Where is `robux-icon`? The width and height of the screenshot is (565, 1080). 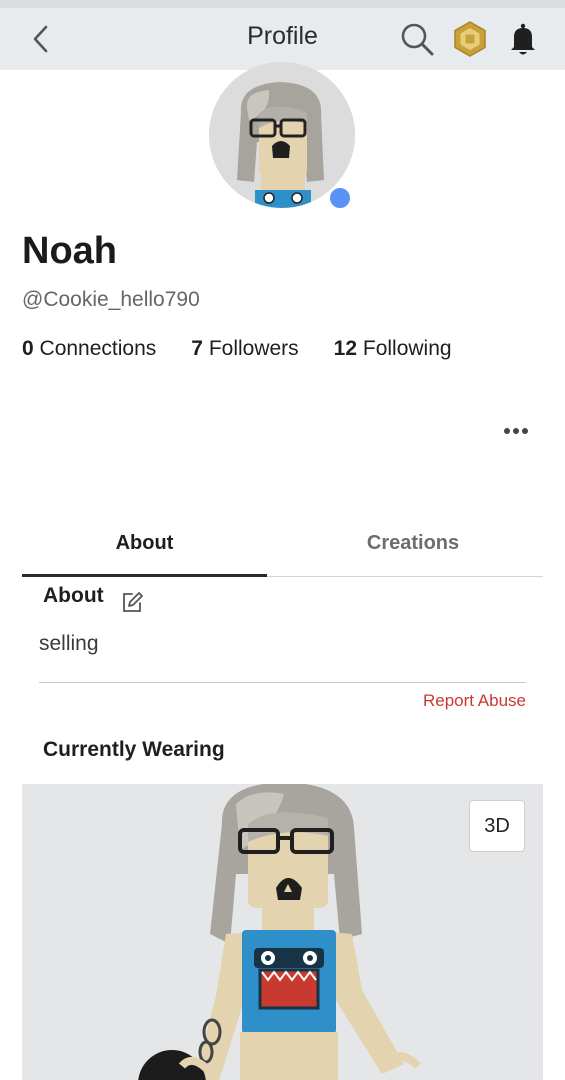
robux-icon is located at coordinates (470, 39).